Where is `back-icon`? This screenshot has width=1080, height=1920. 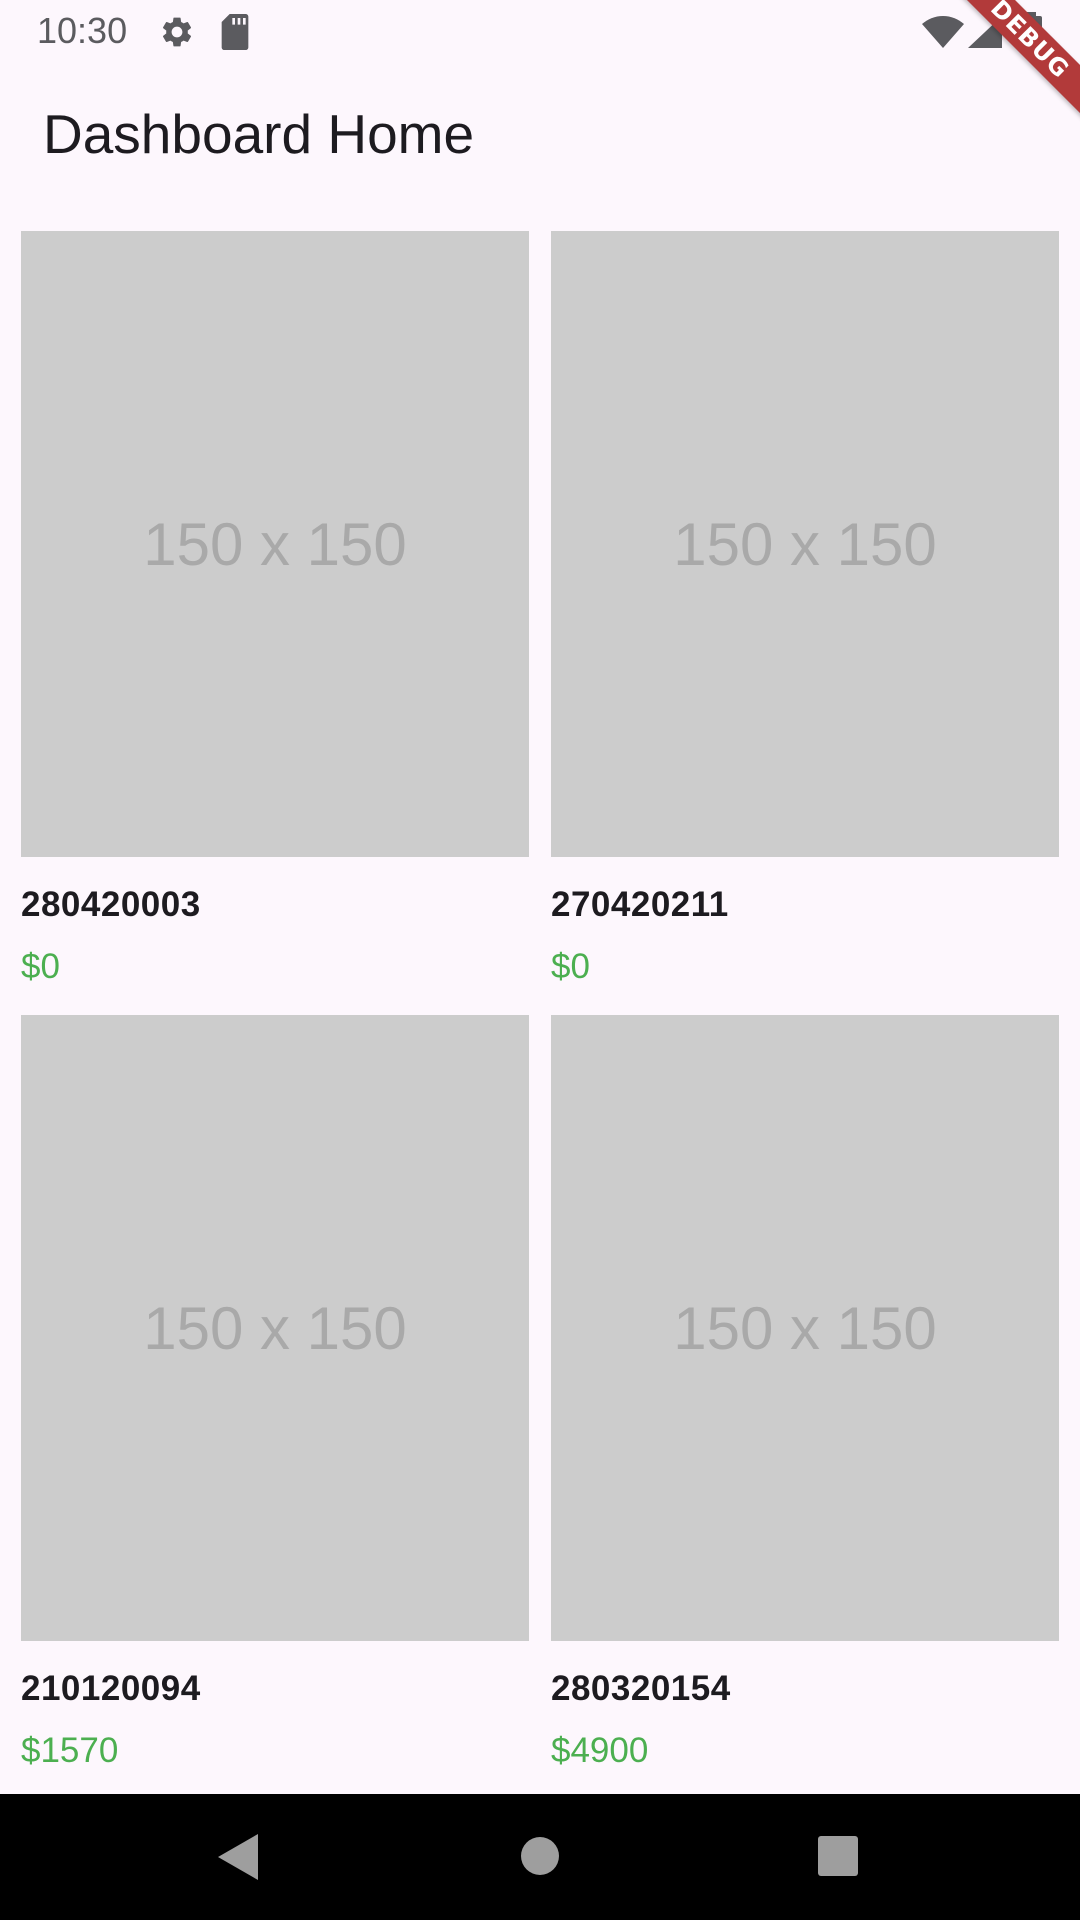
back-icon is located at coordinates (238, 1857).